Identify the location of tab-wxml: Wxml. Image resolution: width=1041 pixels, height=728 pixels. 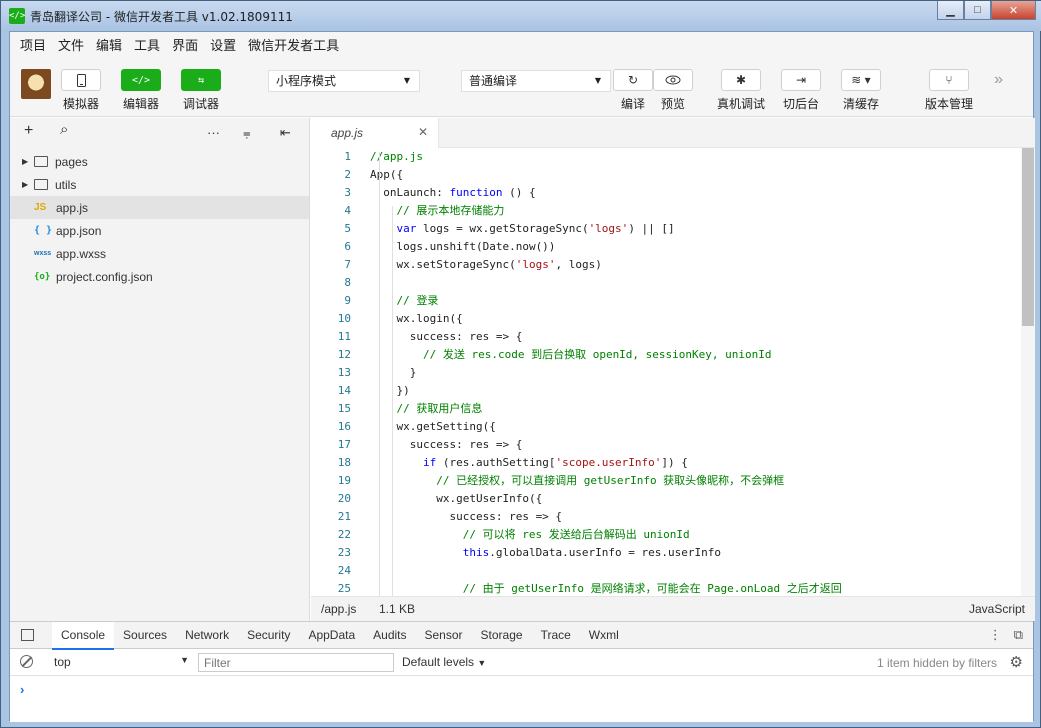
(604, 635).